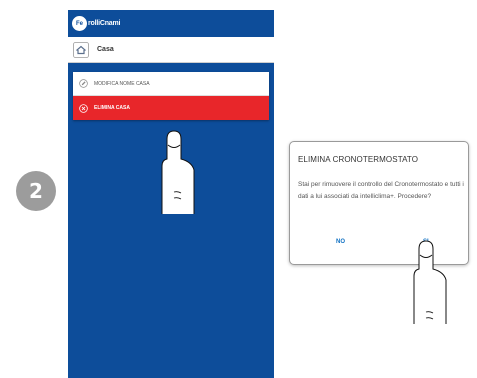  Describe the element at coordinates (86, 83) in the screenshot. I see `edit-icon` at that location.